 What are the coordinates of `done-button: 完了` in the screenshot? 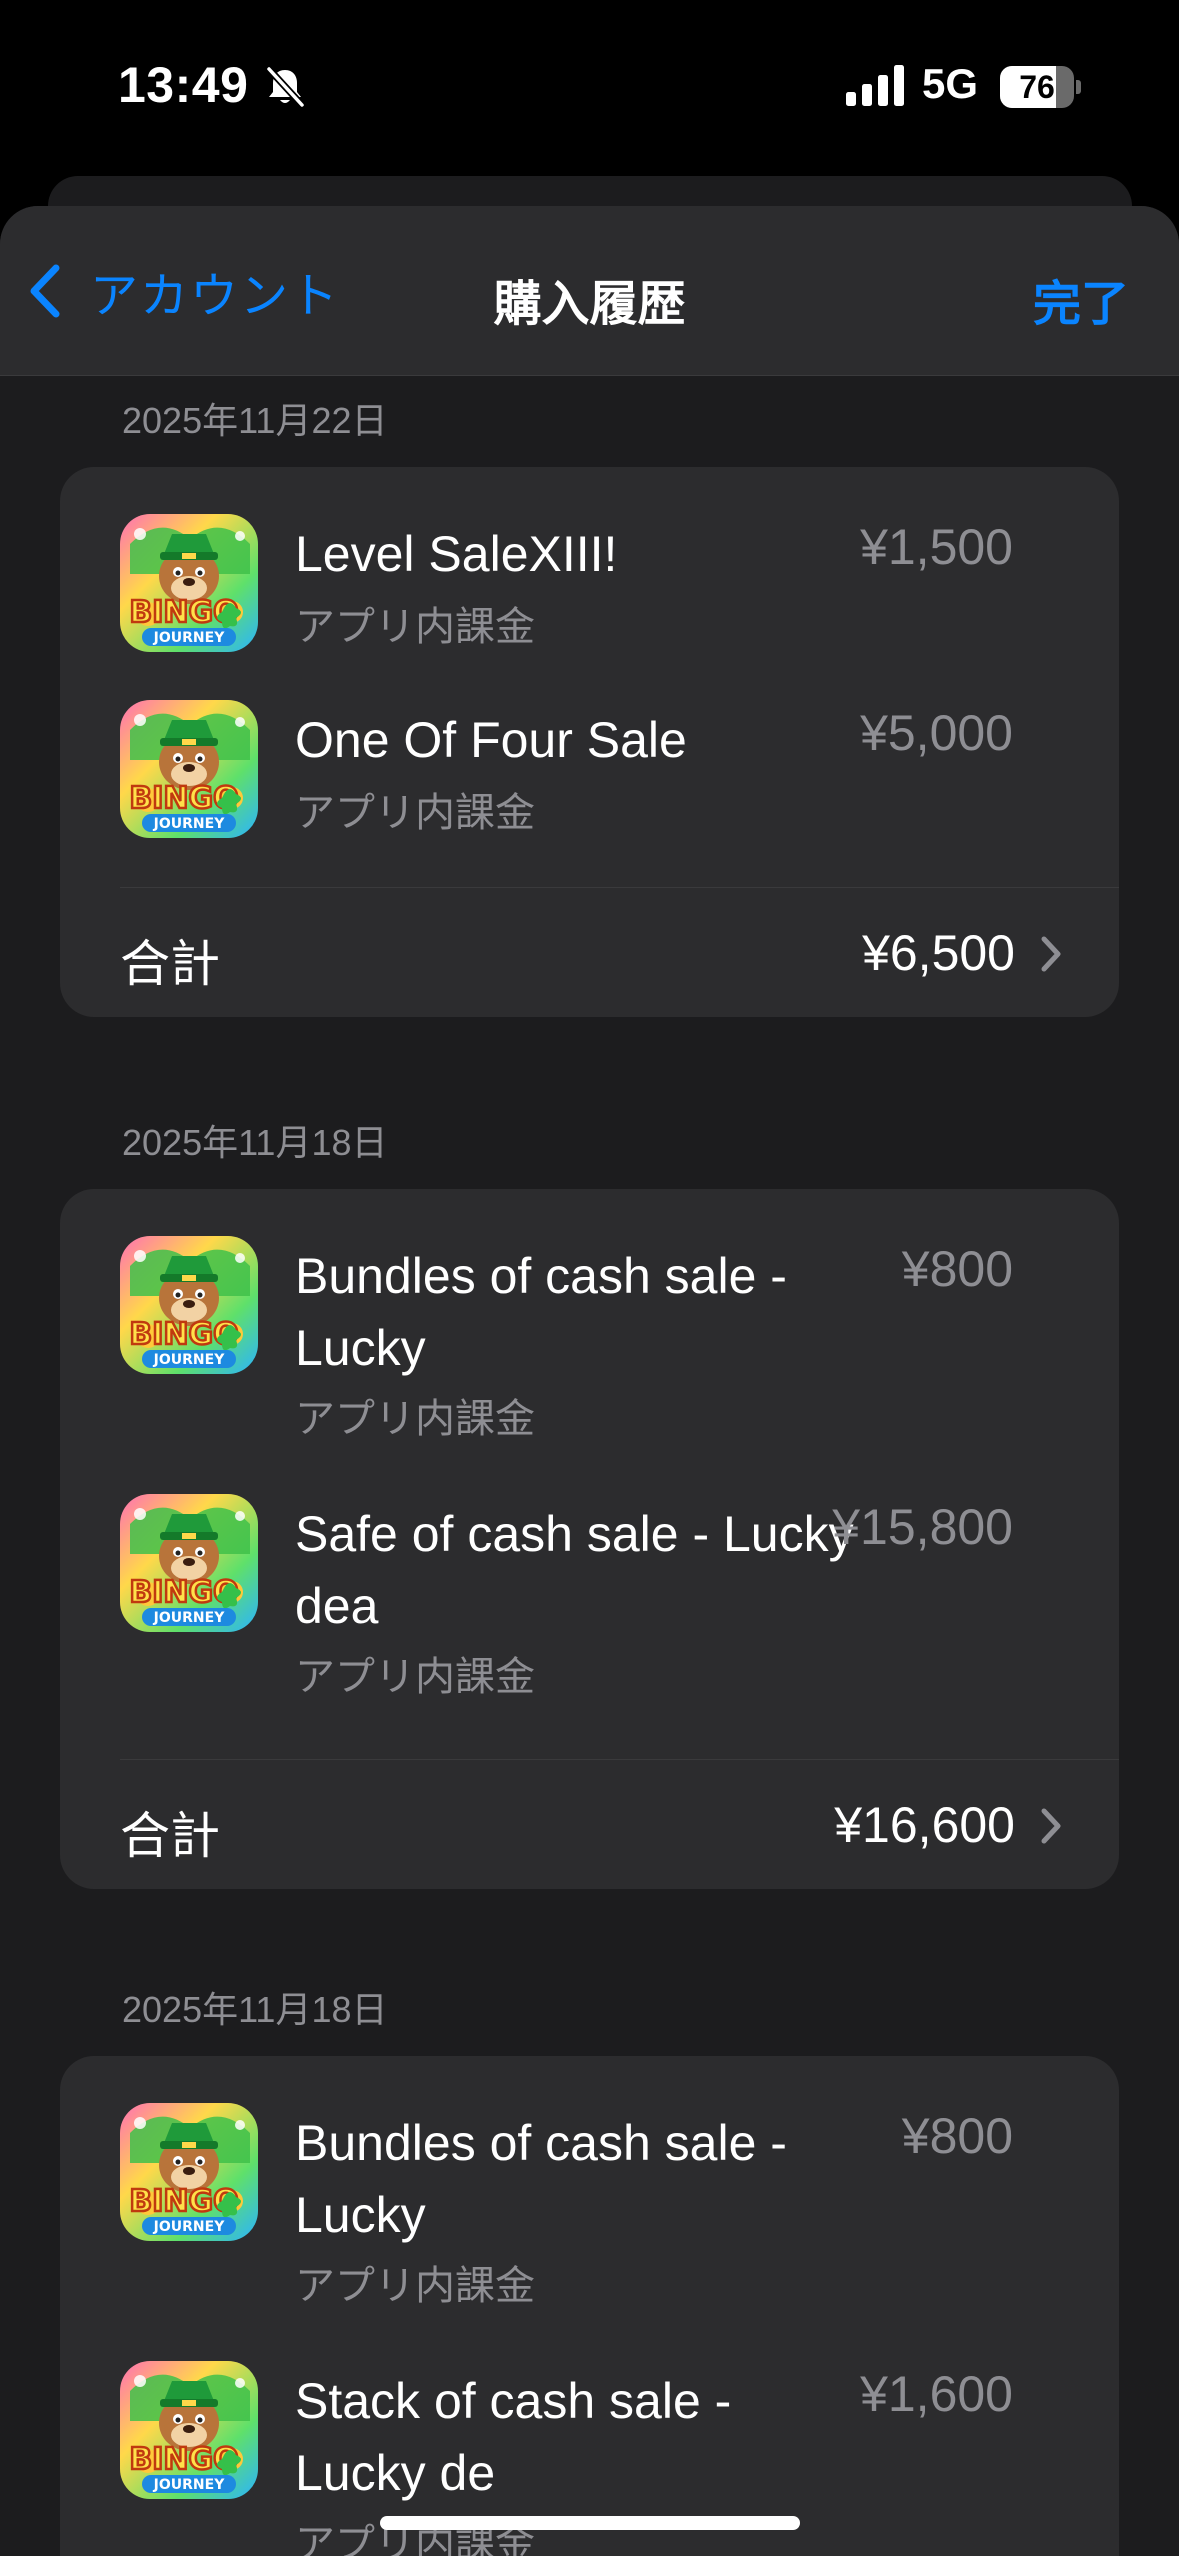 It's located at (1081, 299).